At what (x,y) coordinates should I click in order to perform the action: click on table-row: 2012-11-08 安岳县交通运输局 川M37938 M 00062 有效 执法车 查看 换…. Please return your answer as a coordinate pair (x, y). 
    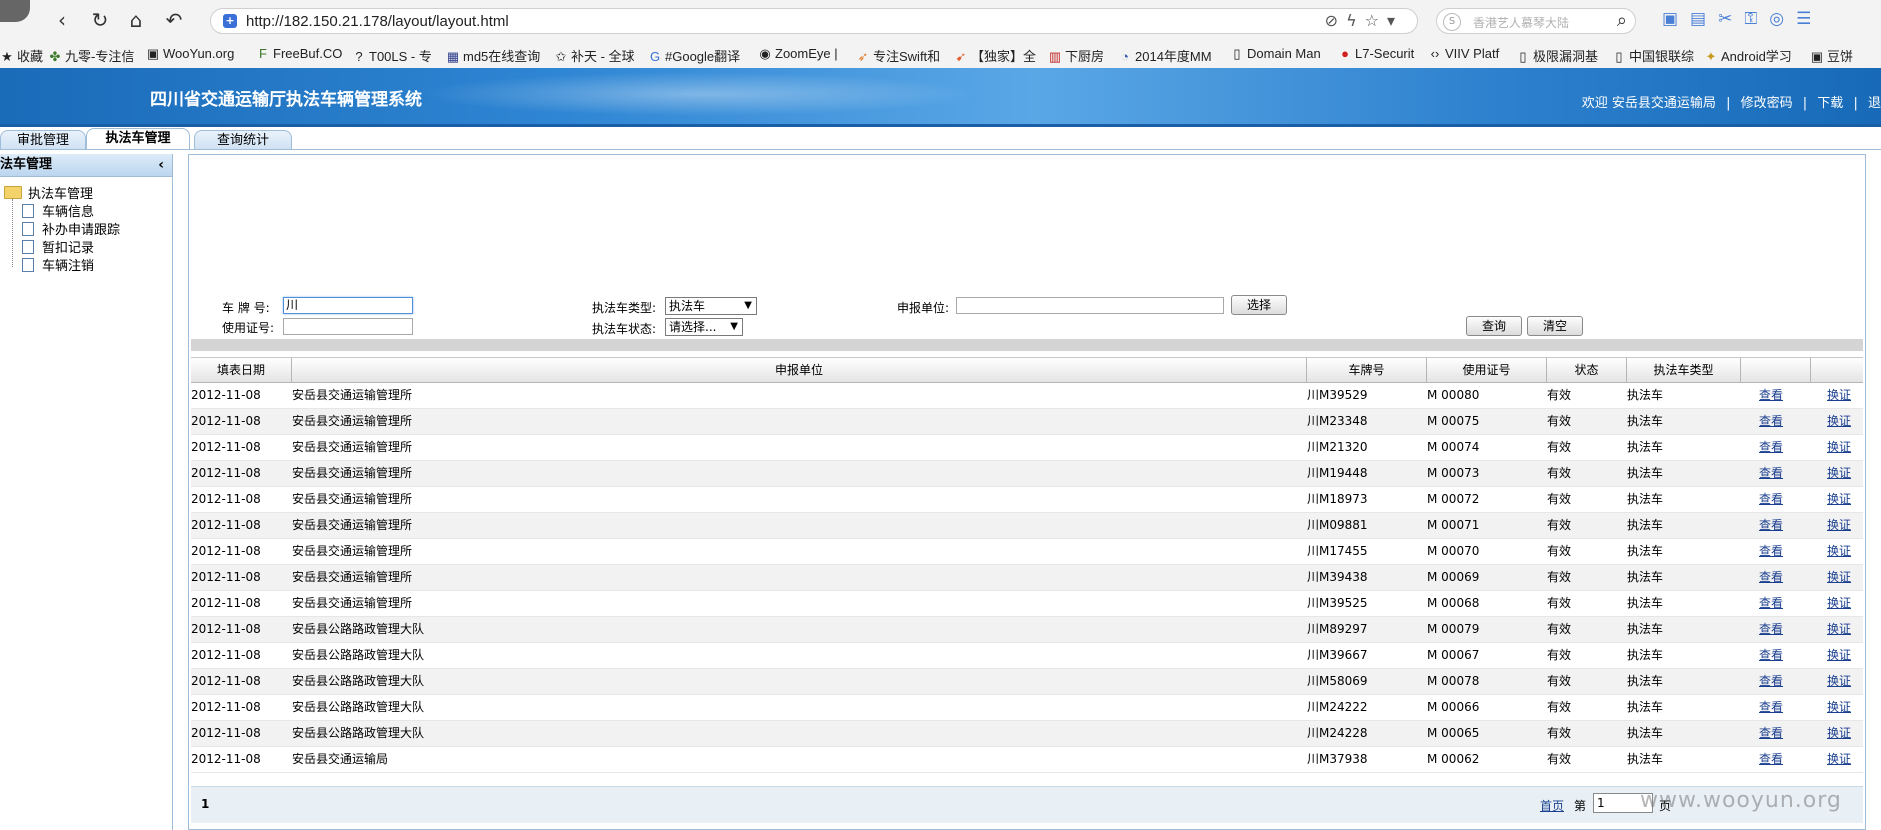
    Looking at the image, I should click on (1027, 760).